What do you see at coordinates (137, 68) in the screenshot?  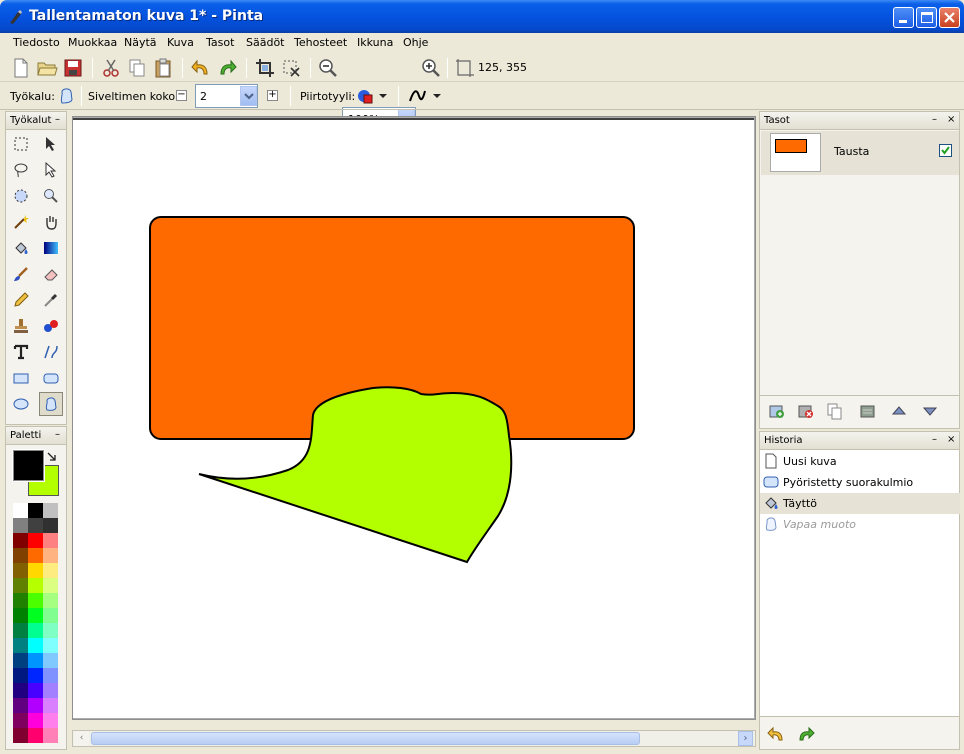 I see `copy-icon` at bounding box center [137, 68].